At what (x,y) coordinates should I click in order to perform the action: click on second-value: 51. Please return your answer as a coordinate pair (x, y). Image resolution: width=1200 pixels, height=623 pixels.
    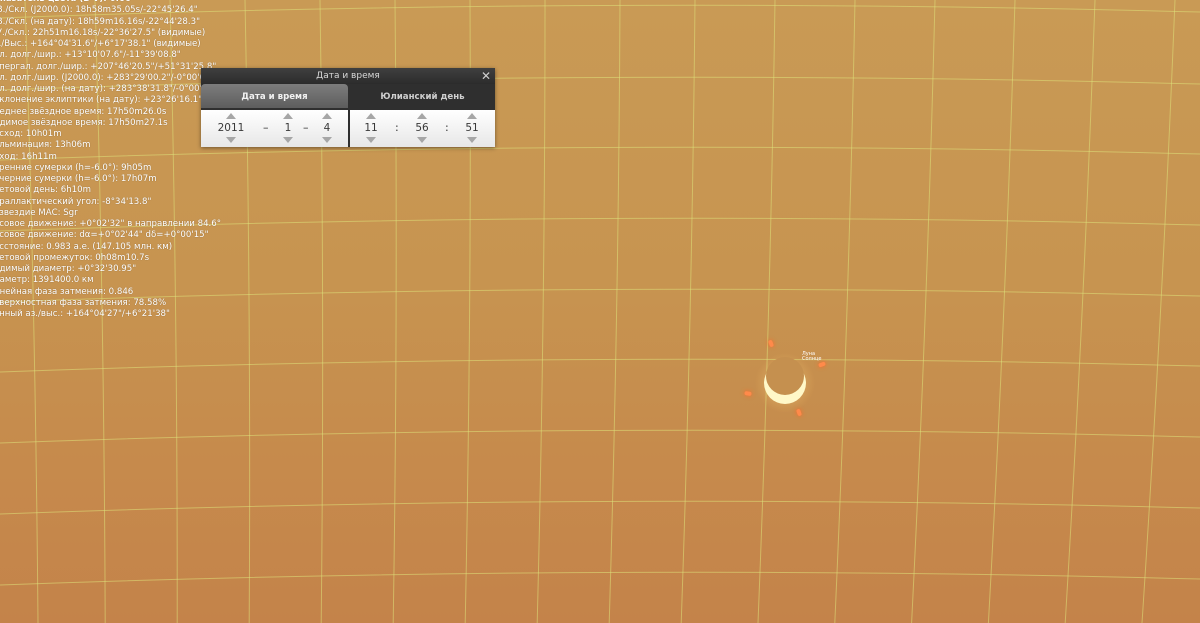
    Looking at the image, I should click on (472, 128).